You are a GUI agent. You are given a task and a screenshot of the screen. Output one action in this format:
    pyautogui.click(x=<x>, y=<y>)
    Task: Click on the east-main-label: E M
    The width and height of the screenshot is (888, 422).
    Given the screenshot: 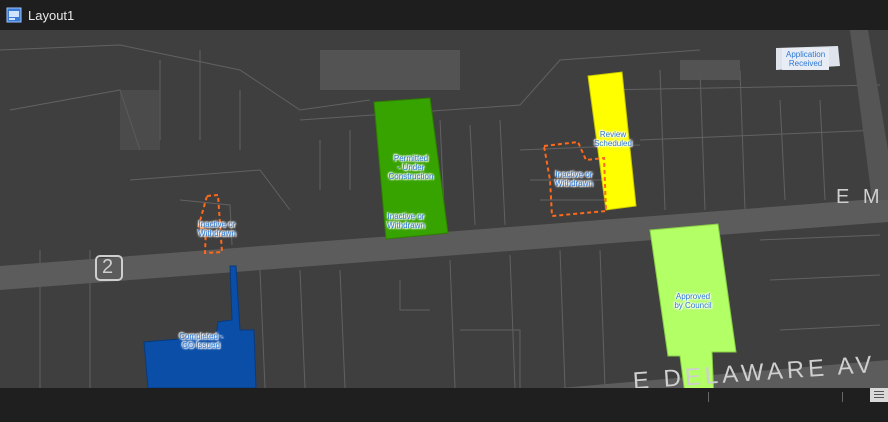 What is the action you would take?
    pyautogui.click(x=860, y=197)
    